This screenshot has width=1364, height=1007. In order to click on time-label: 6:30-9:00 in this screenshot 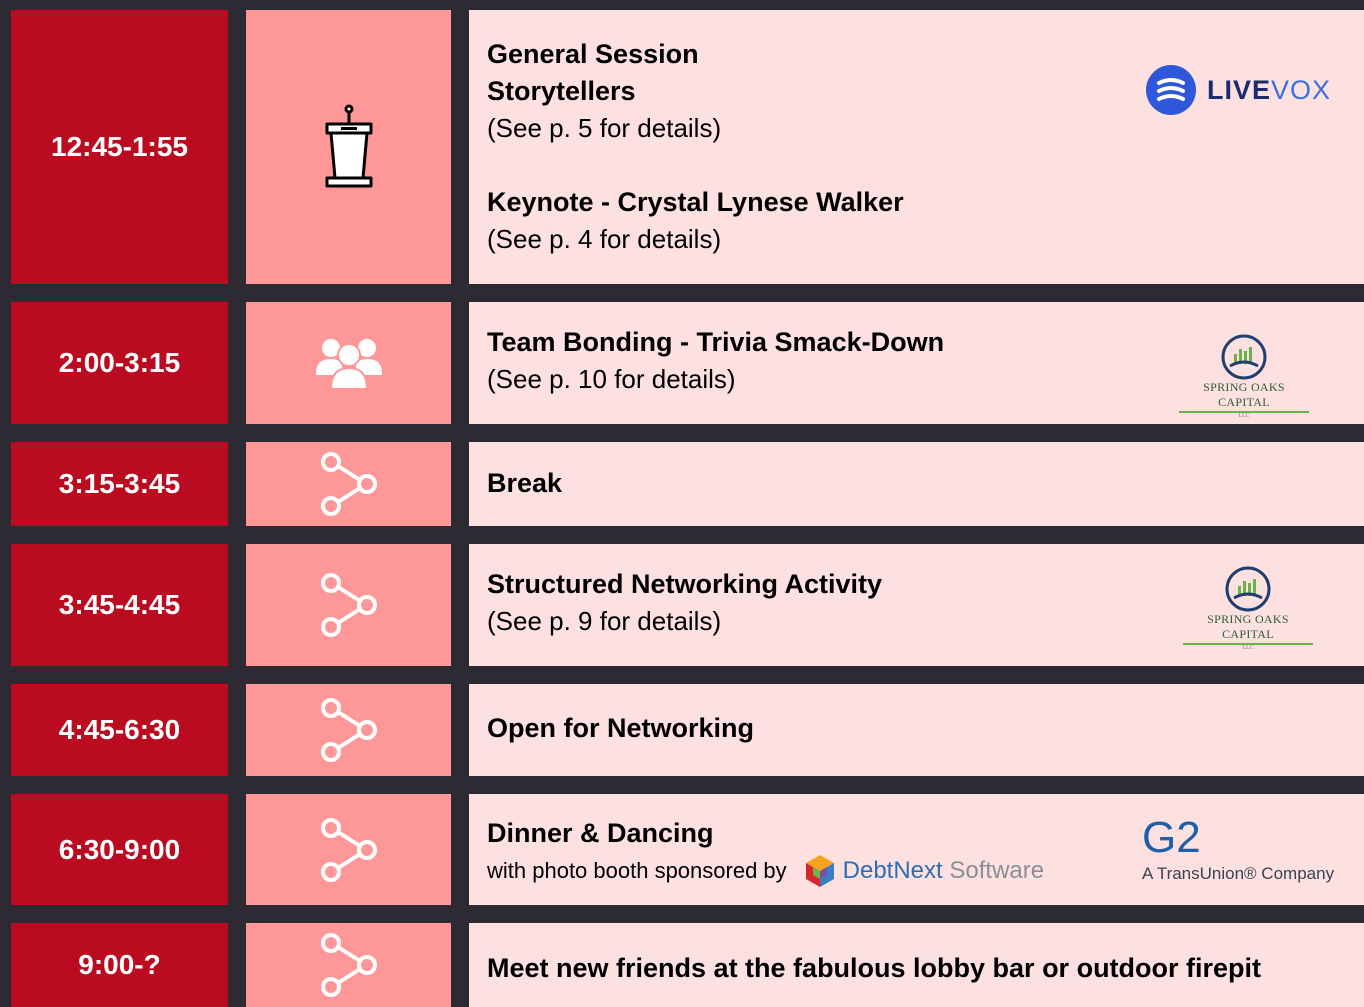, I will do `click(119, 849)`.